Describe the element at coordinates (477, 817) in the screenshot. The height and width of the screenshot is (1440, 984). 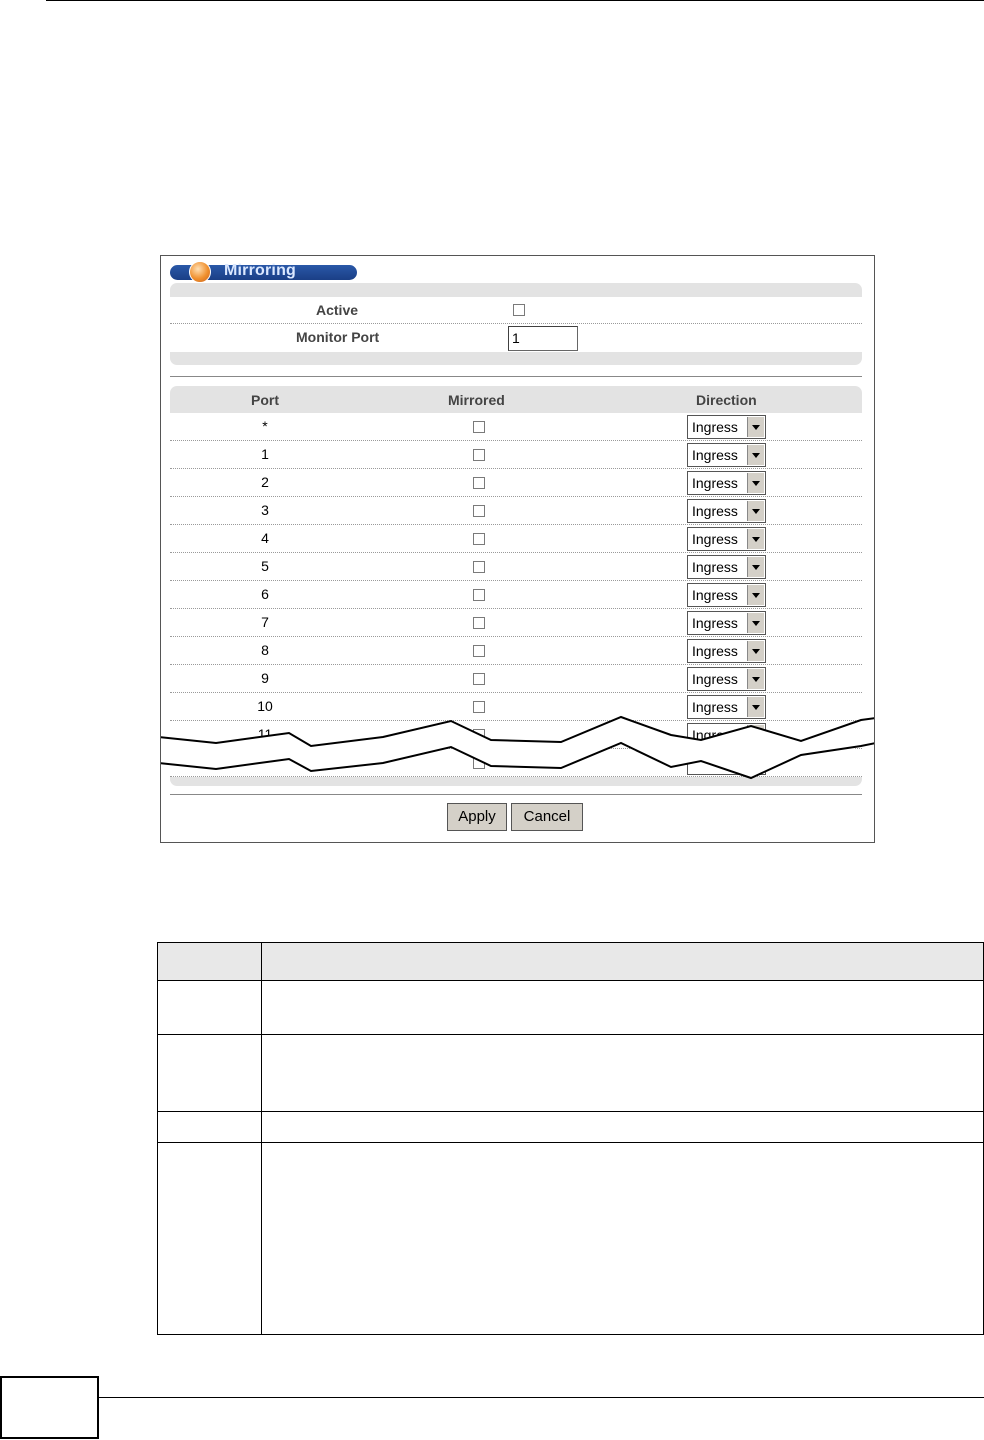
I see `apply-button: Apply` at that location.